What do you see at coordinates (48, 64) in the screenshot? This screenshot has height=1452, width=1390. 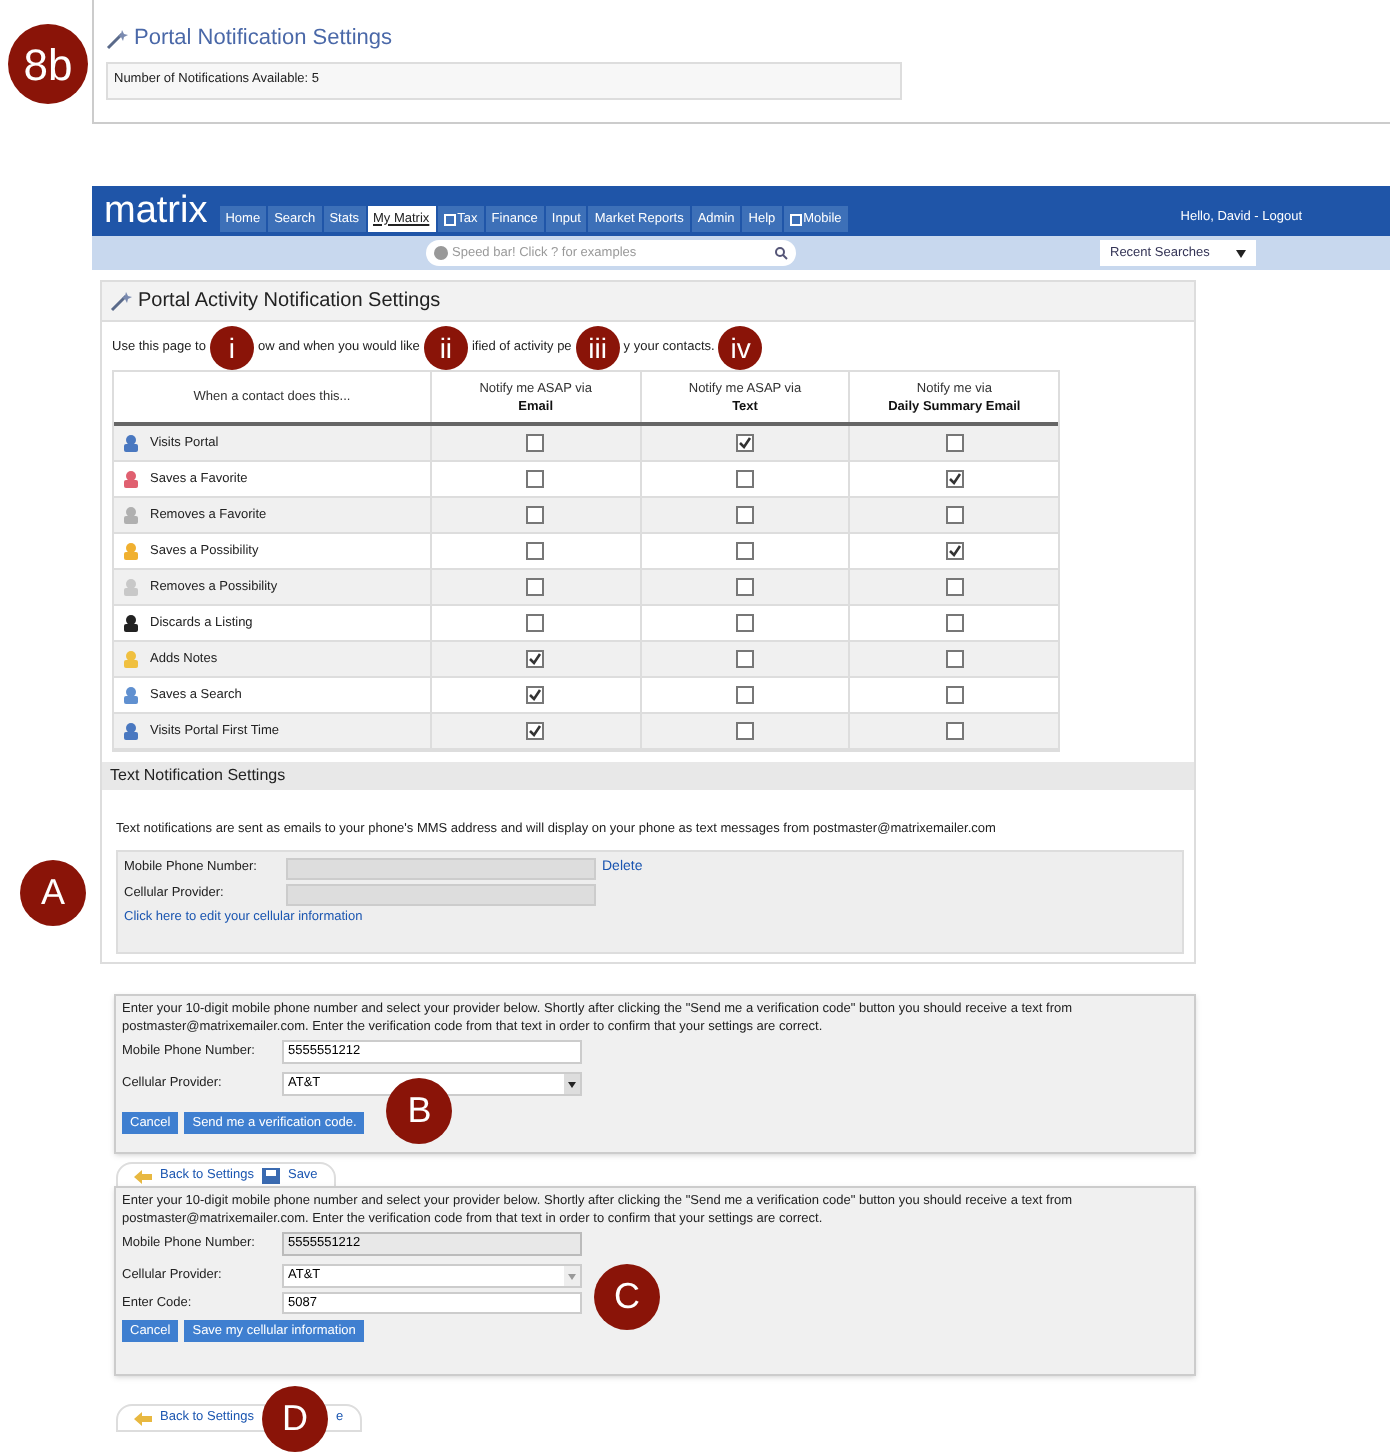 I see `callout-marker: 8b` at bounding box center [48, 64].